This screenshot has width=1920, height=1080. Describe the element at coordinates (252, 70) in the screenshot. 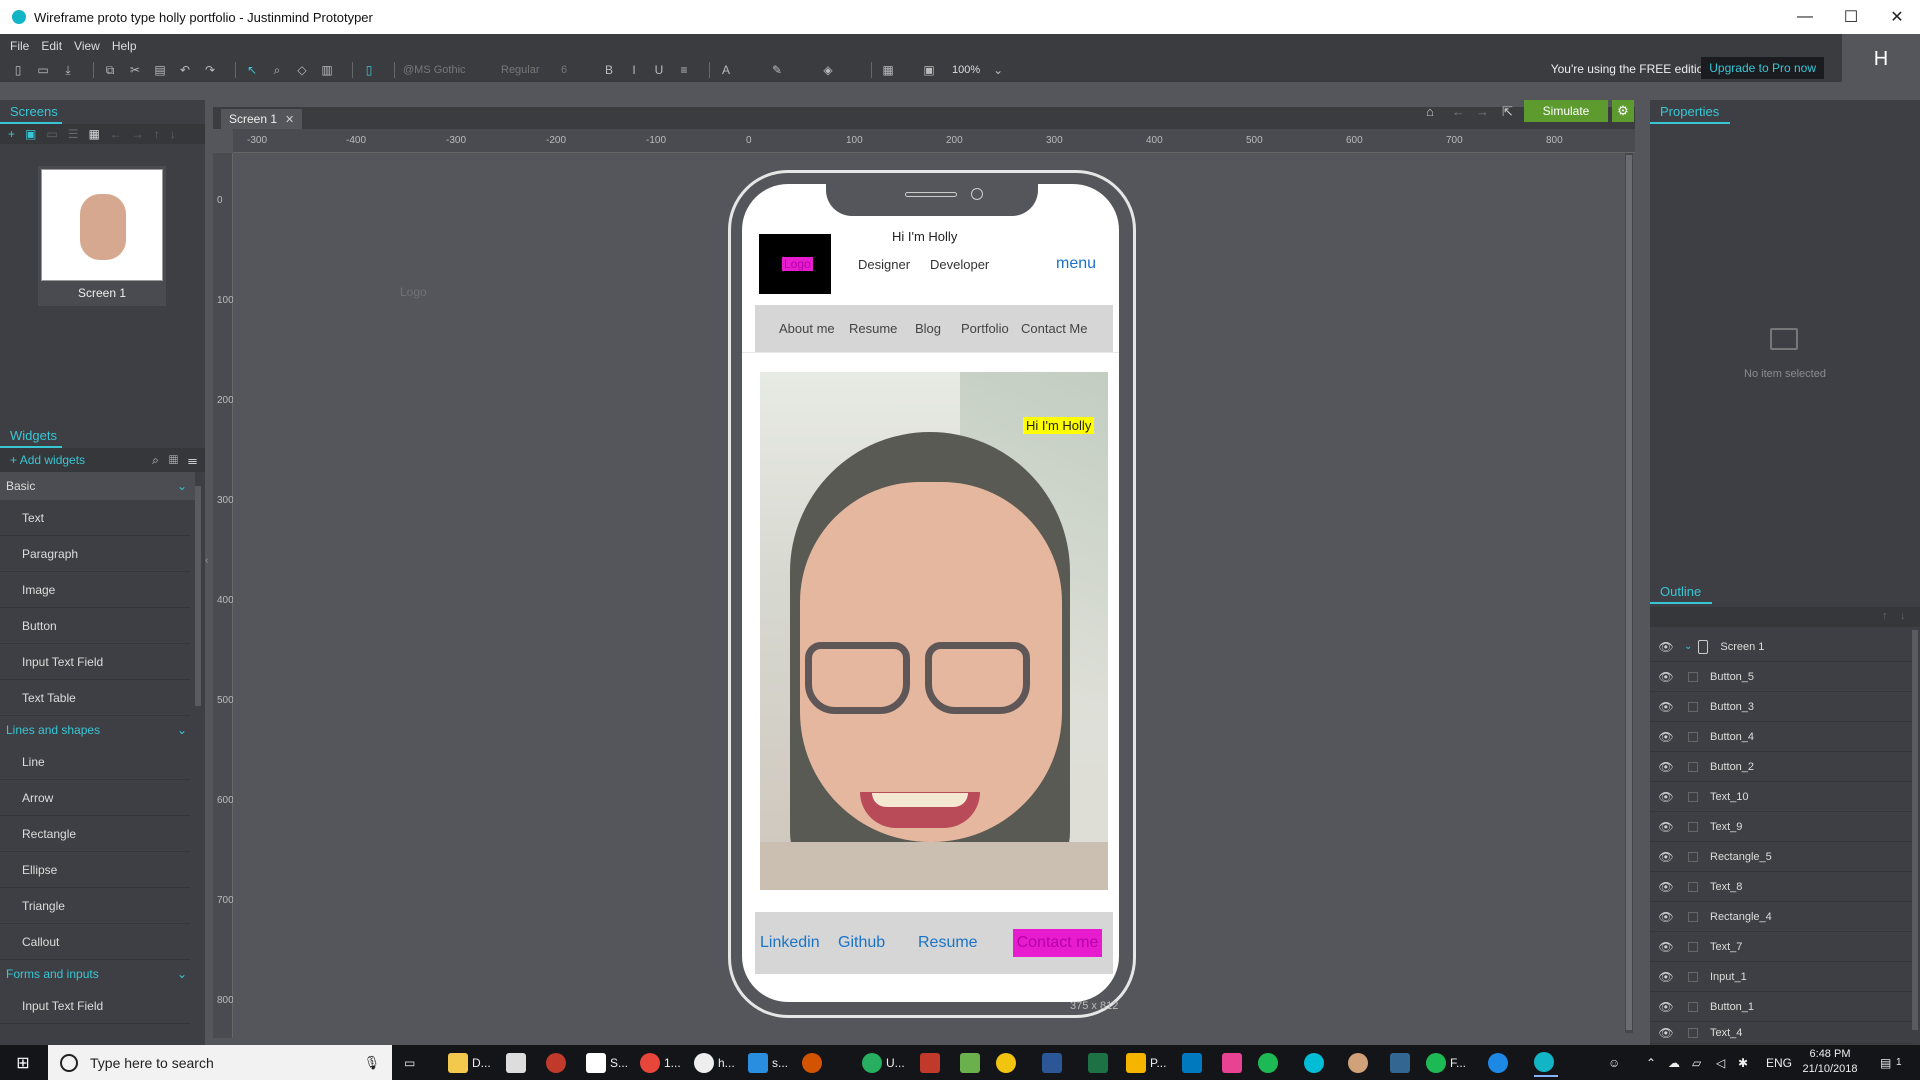

I see `pointer-icon: ↖` at that location.